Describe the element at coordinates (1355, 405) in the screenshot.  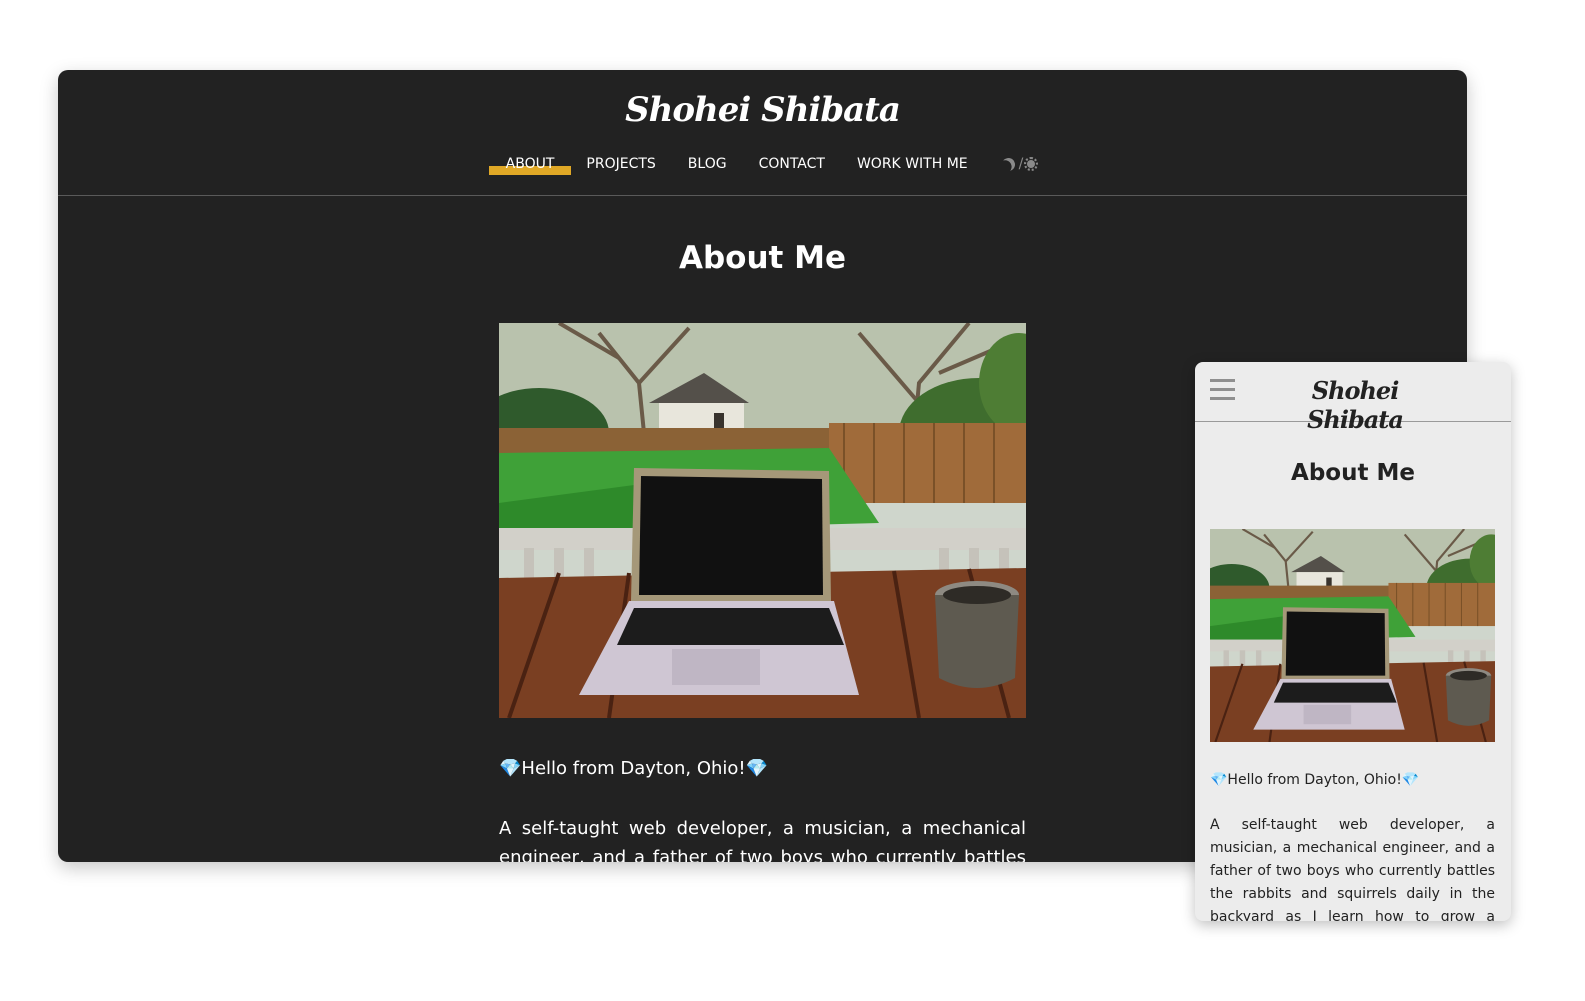
I see `mobile-site-logo: Shohei Shibata` at that location.